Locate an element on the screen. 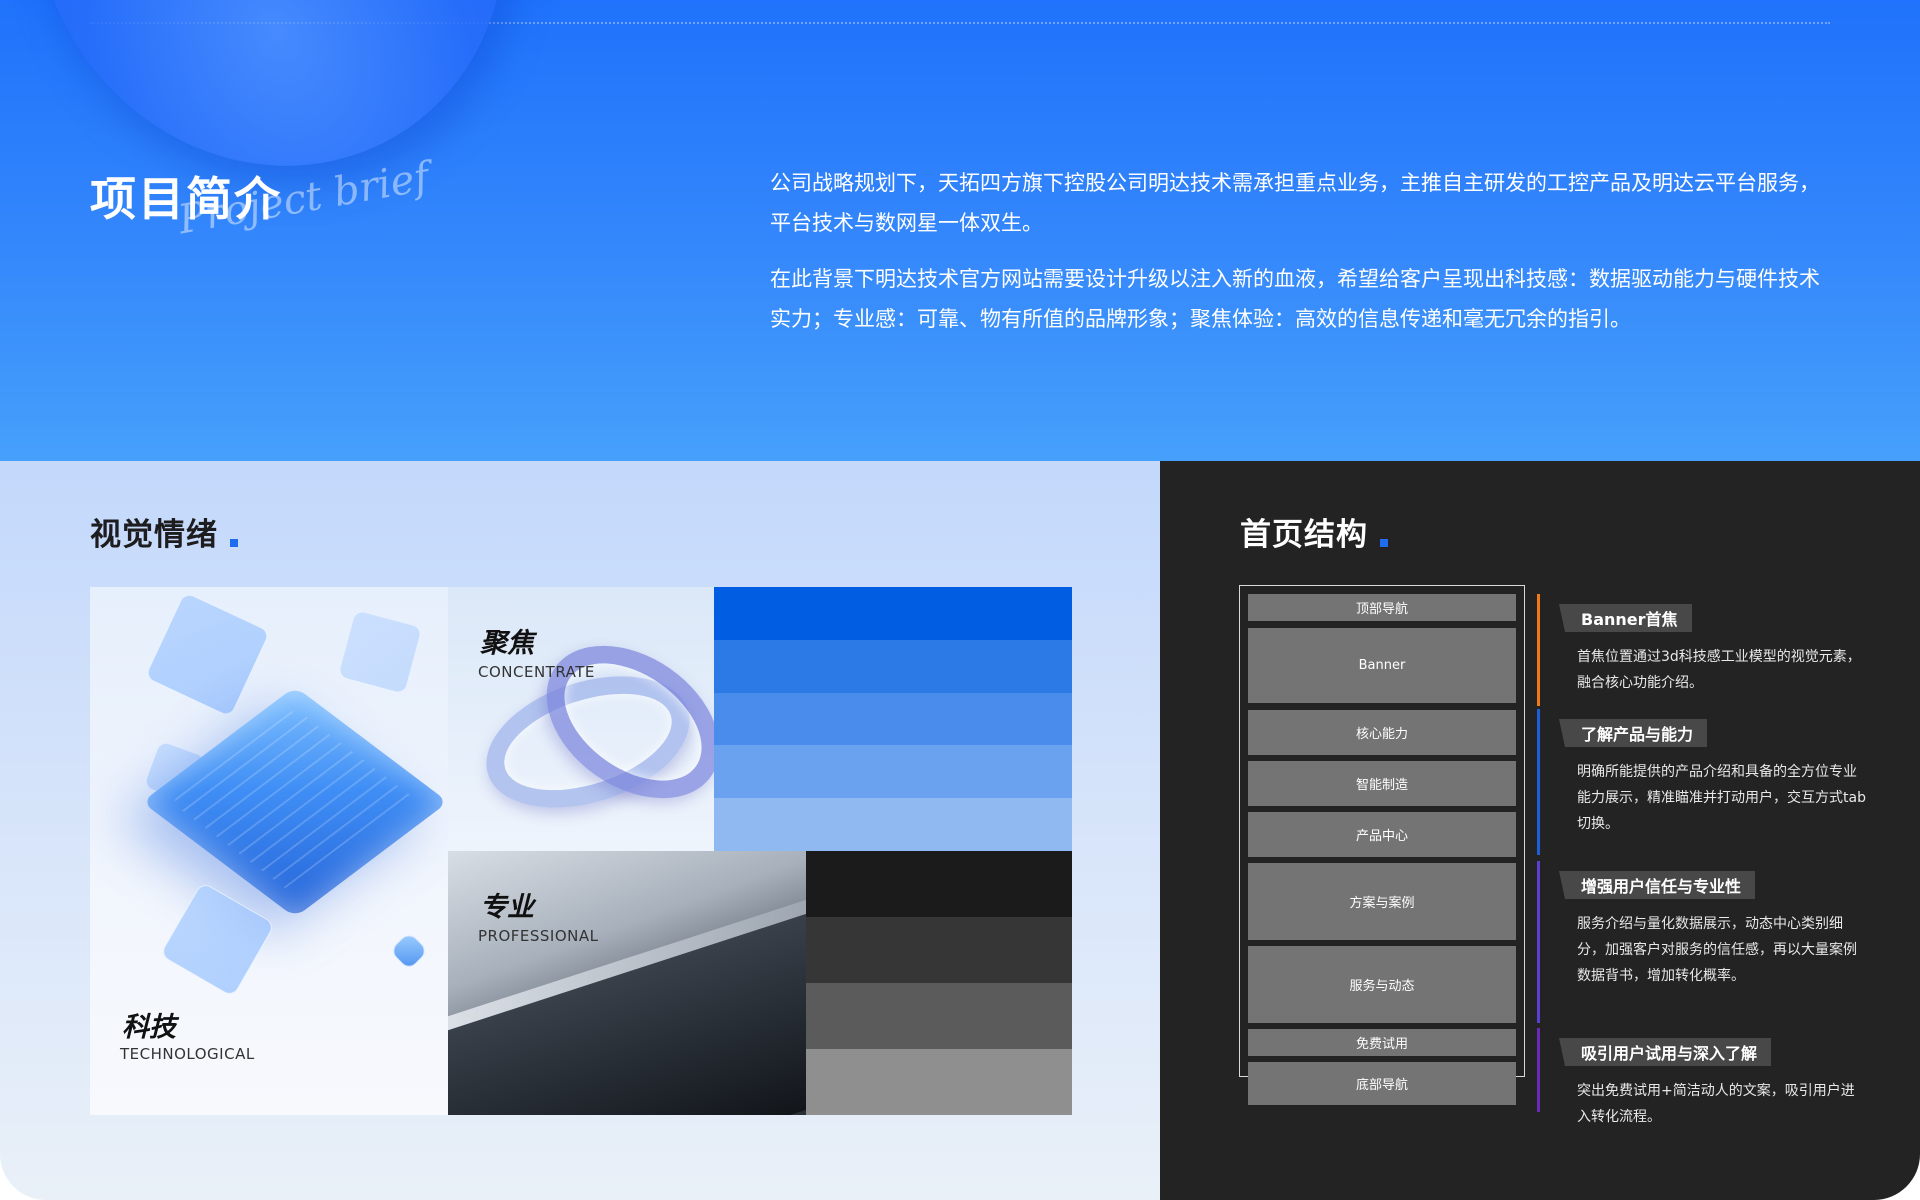  structure-title: 首页结构 is located at coordinates (1314, 531).